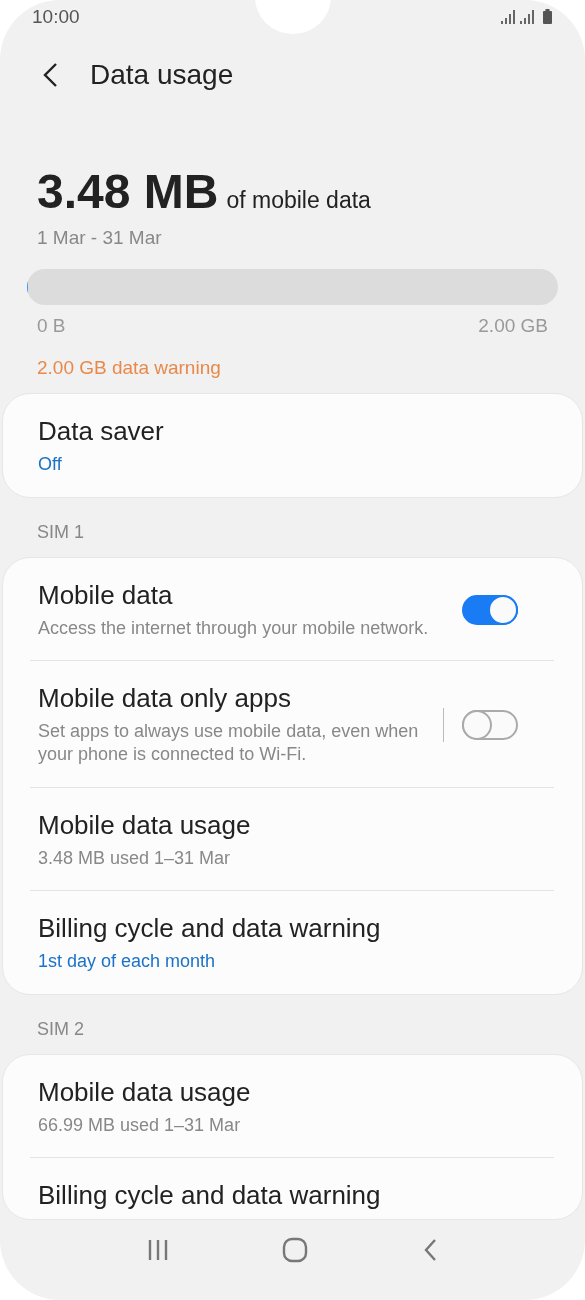  What do you see at coordinates (527, 17) in the screenshot?
I see `status-icons` at bounding box center [527, 17].